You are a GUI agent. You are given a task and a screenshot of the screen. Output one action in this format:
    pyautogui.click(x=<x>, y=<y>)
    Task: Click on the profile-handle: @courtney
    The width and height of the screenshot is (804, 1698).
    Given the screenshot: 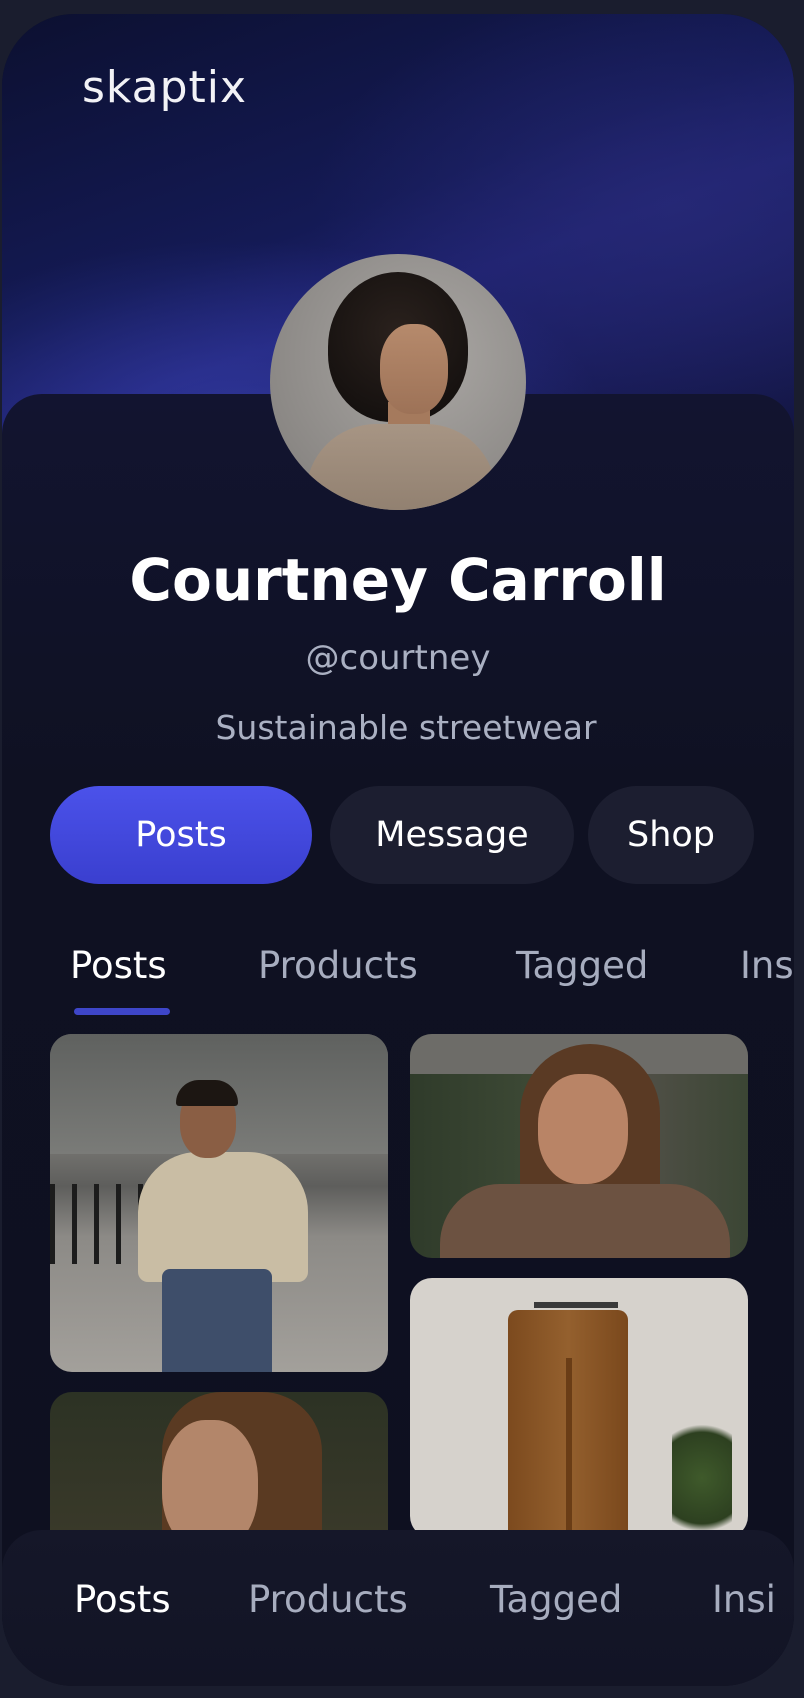 What is the action you would take?
    pyautogui.click(x=398, y=658)
    